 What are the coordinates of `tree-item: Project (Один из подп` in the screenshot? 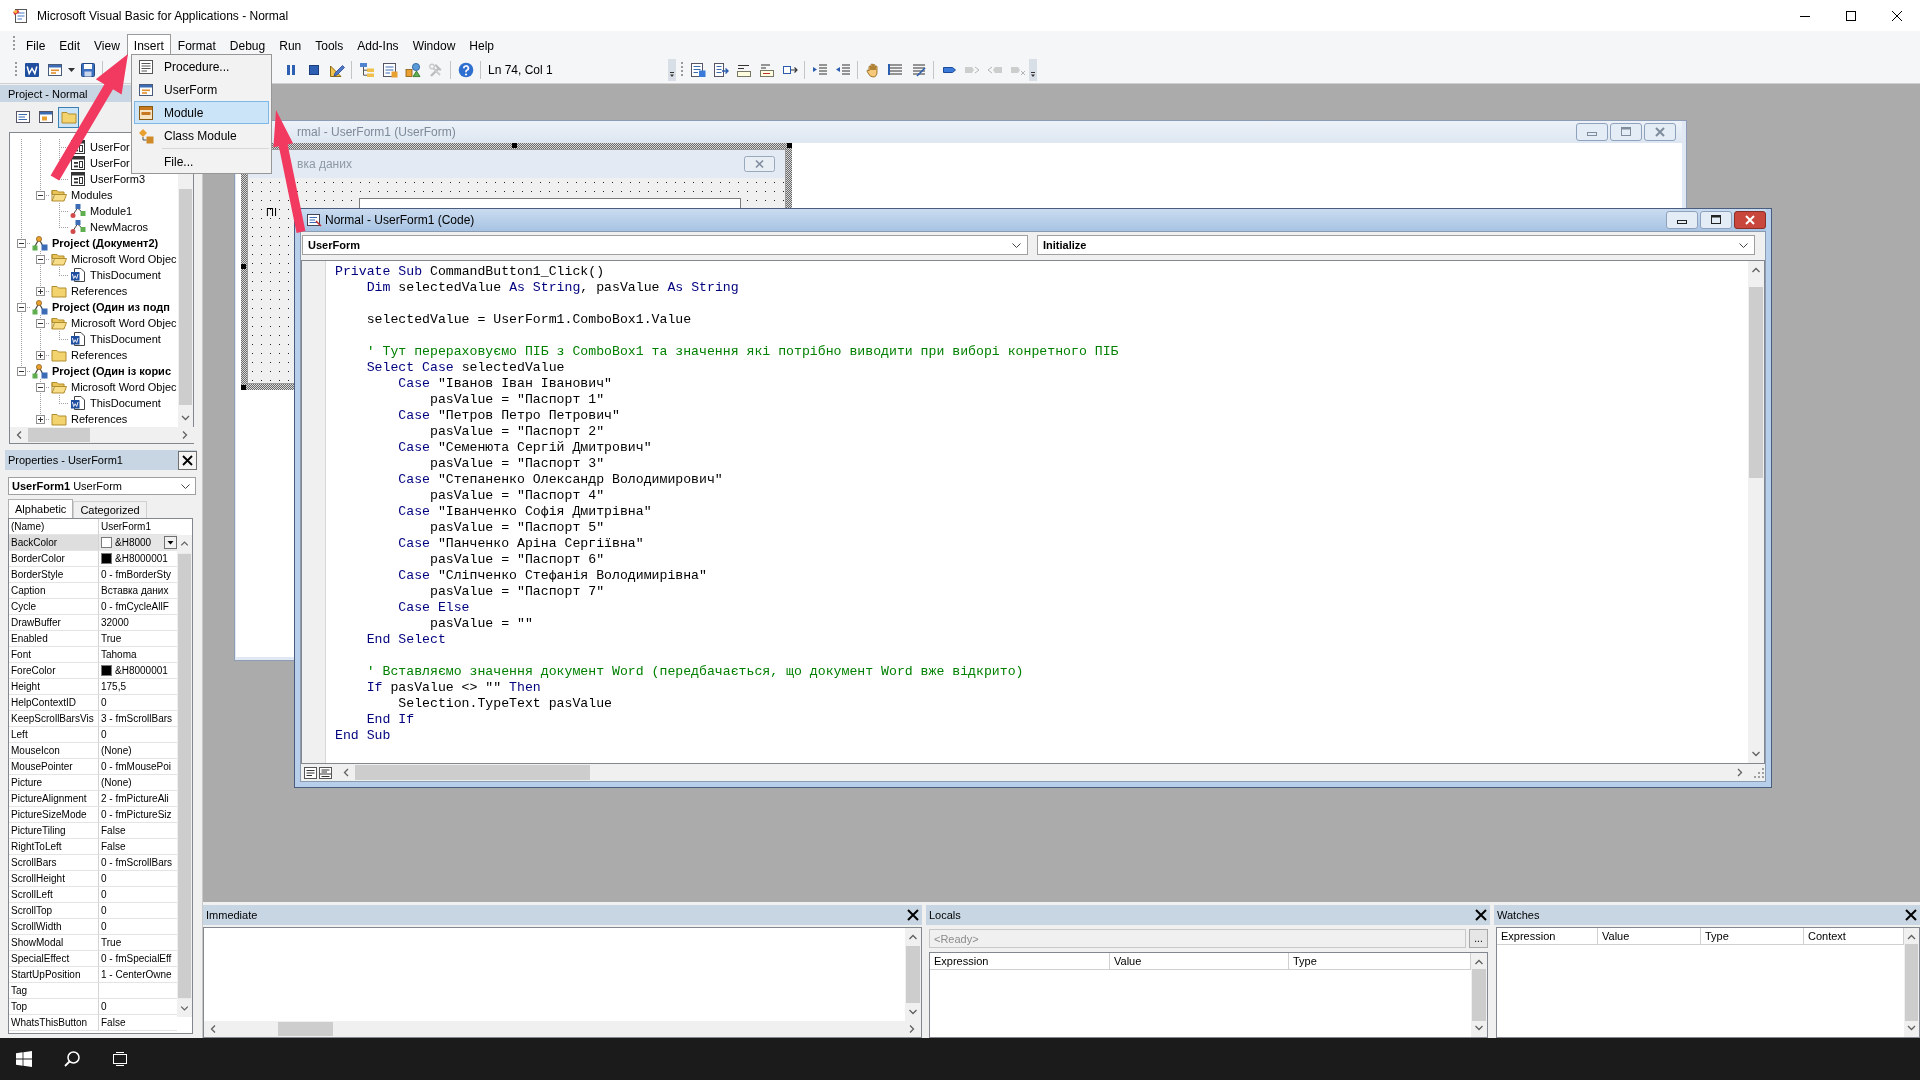 It's located at (111, 307).